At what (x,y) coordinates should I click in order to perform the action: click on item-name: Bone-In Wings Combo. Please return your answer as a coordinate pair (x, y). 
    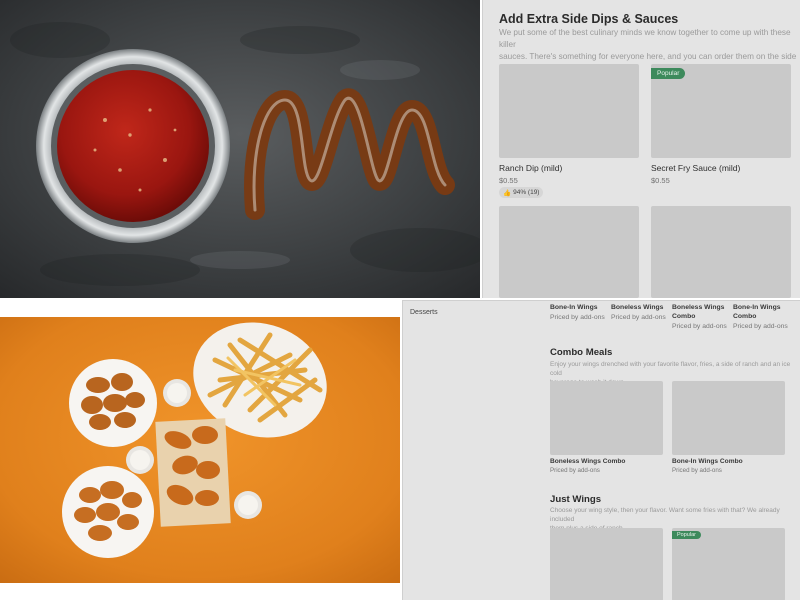
    Looking at the image, I should click on (707, 461).